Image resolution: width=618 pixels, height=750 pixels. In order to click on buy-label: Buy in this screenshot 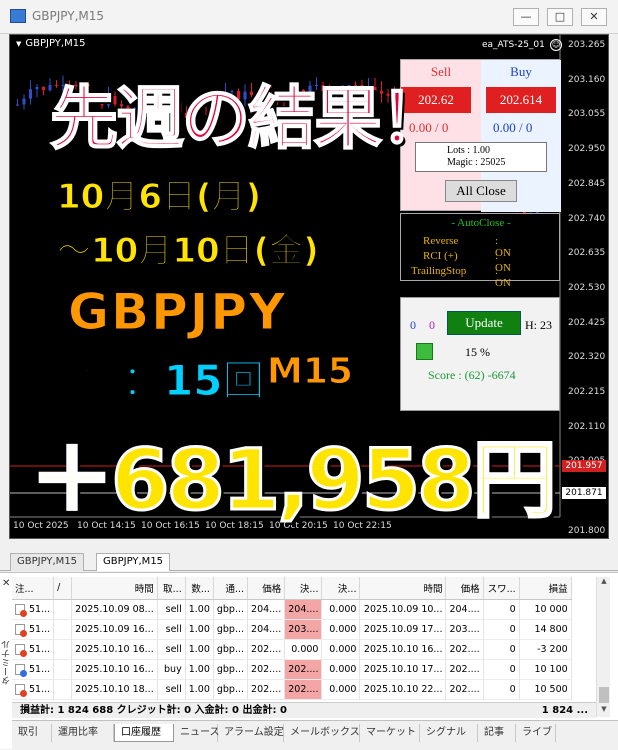, I will do `click(521, 71)`.